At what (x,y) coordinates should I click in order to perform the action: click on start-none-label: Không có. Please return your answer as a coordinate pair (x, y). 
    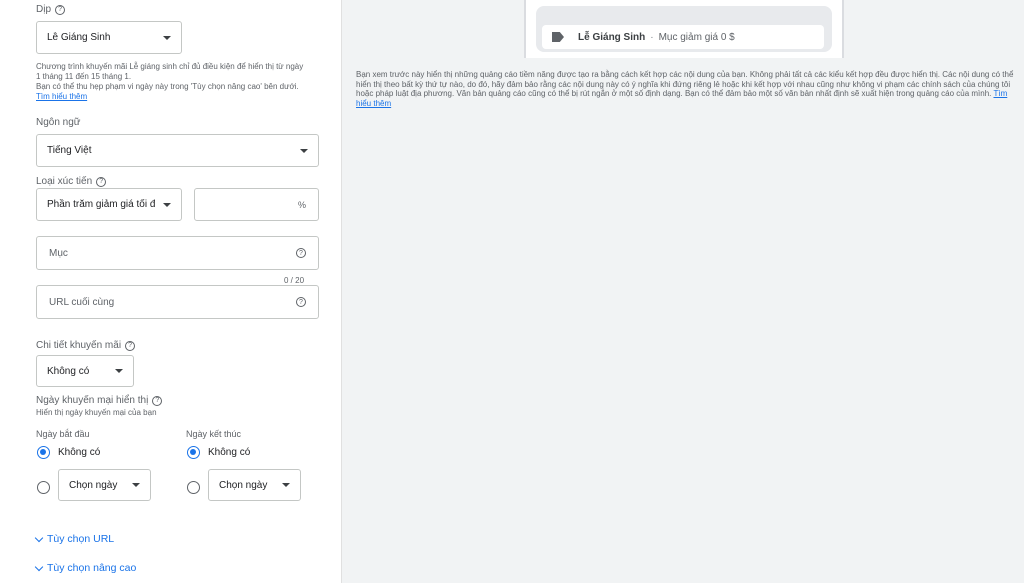
    Looking at the image, I should click on (79, 452).